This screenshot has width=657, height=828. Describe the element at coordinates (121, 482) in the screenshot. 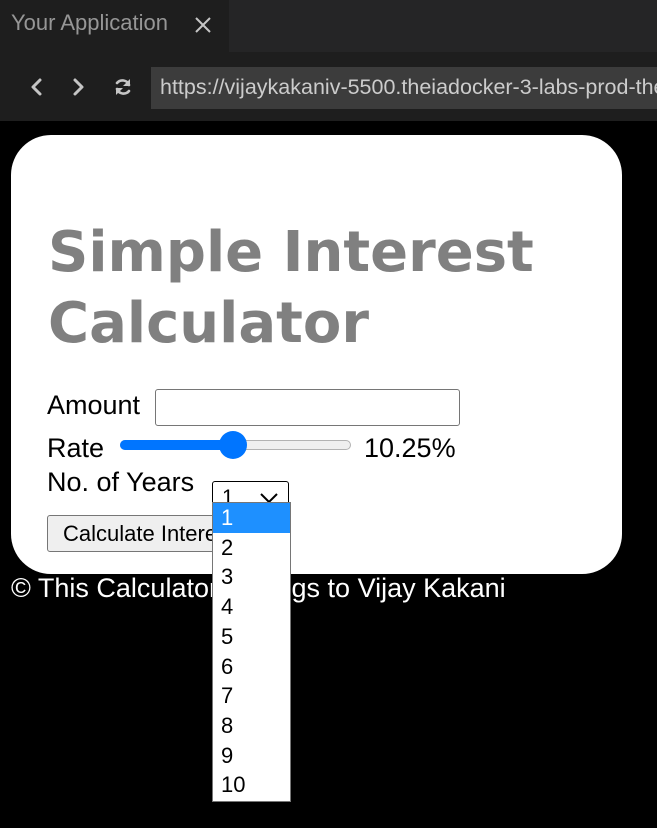

I see `years-label: No. of Years` at that location.